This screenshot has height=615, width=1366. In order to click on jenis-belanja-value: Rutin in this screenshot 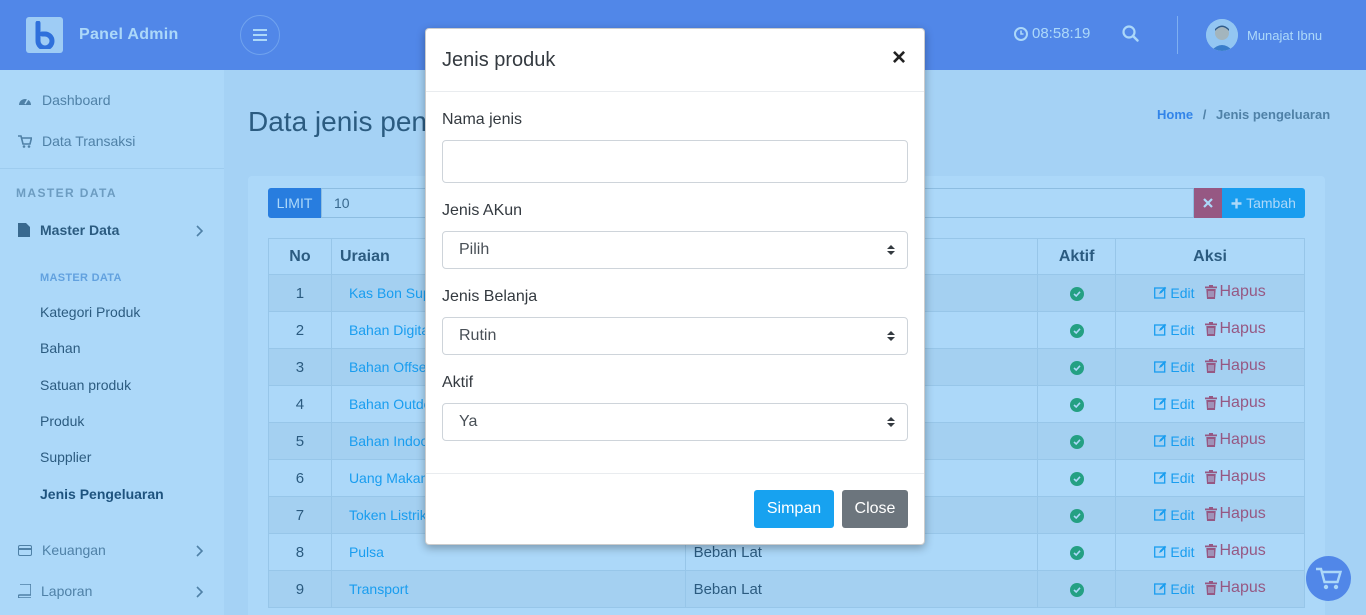, I will do `click(478, 335)`.